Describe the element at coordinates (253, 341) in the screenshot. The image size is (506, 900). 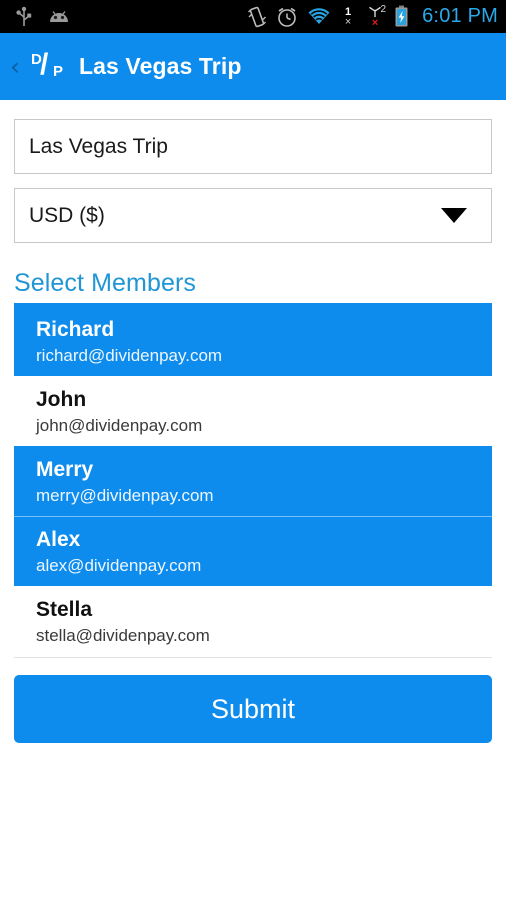
I see `list-item: Richard richard@dividenpay.com` at that location.